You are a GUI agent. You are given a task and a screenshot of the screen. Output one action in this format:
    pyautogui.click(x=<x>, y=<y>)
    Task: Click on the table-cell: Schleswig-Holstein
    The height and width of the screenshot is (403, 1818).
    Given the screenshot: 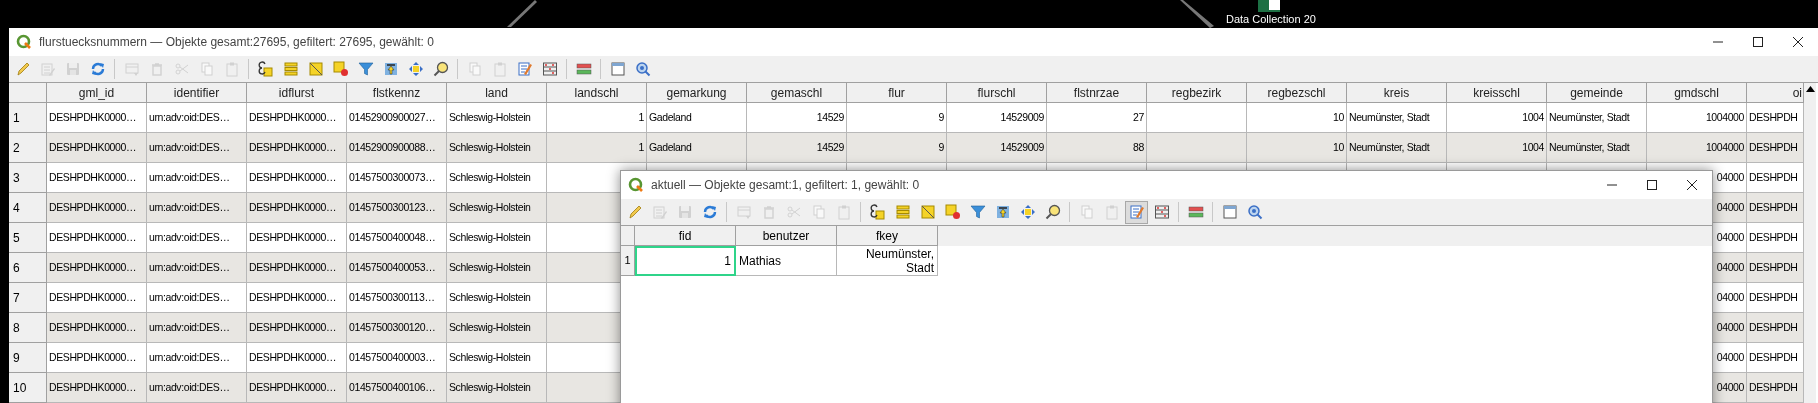 What is the action you would take?
    pyautogui.click(x=497, y=388)
    